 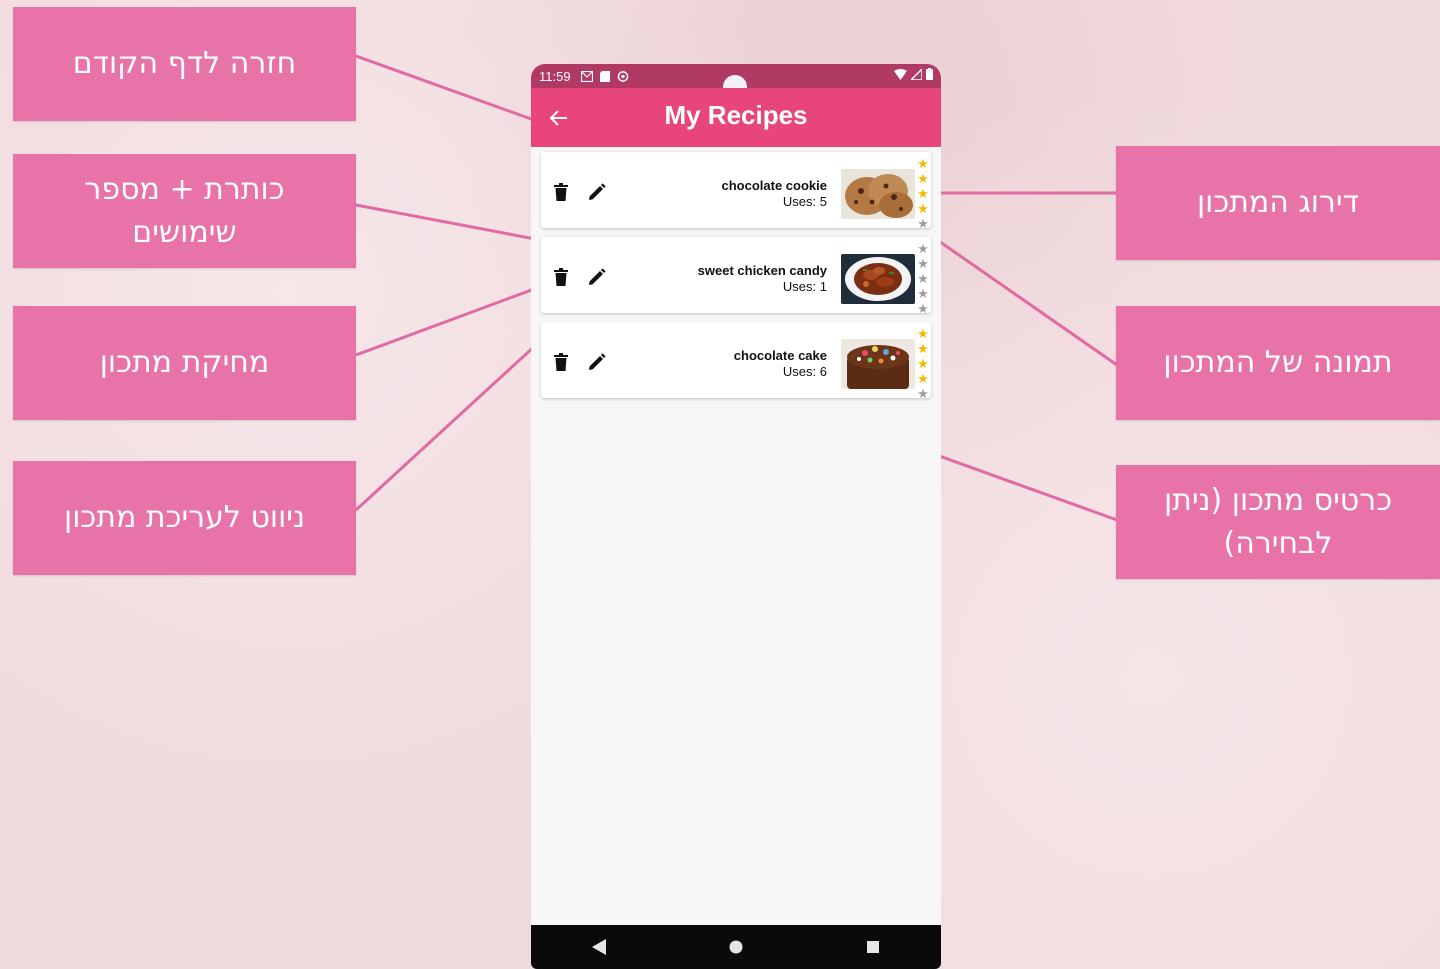 I want to click on callout-card-text: כרטיס מתכון (ניתן לבחירה), so click(x=1278, y=522).